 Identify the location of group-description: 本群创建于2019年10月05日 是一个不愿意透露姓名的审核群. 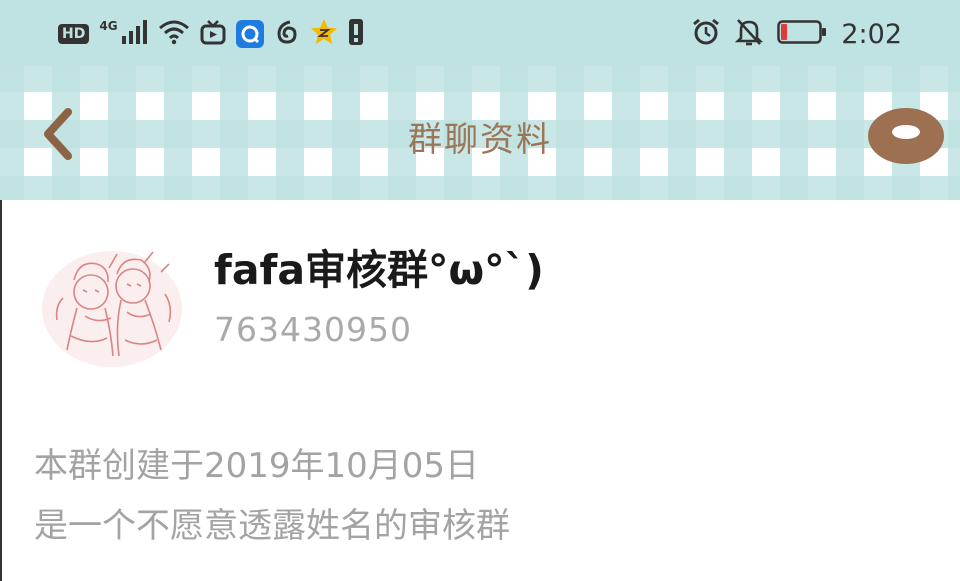
(272, 496).